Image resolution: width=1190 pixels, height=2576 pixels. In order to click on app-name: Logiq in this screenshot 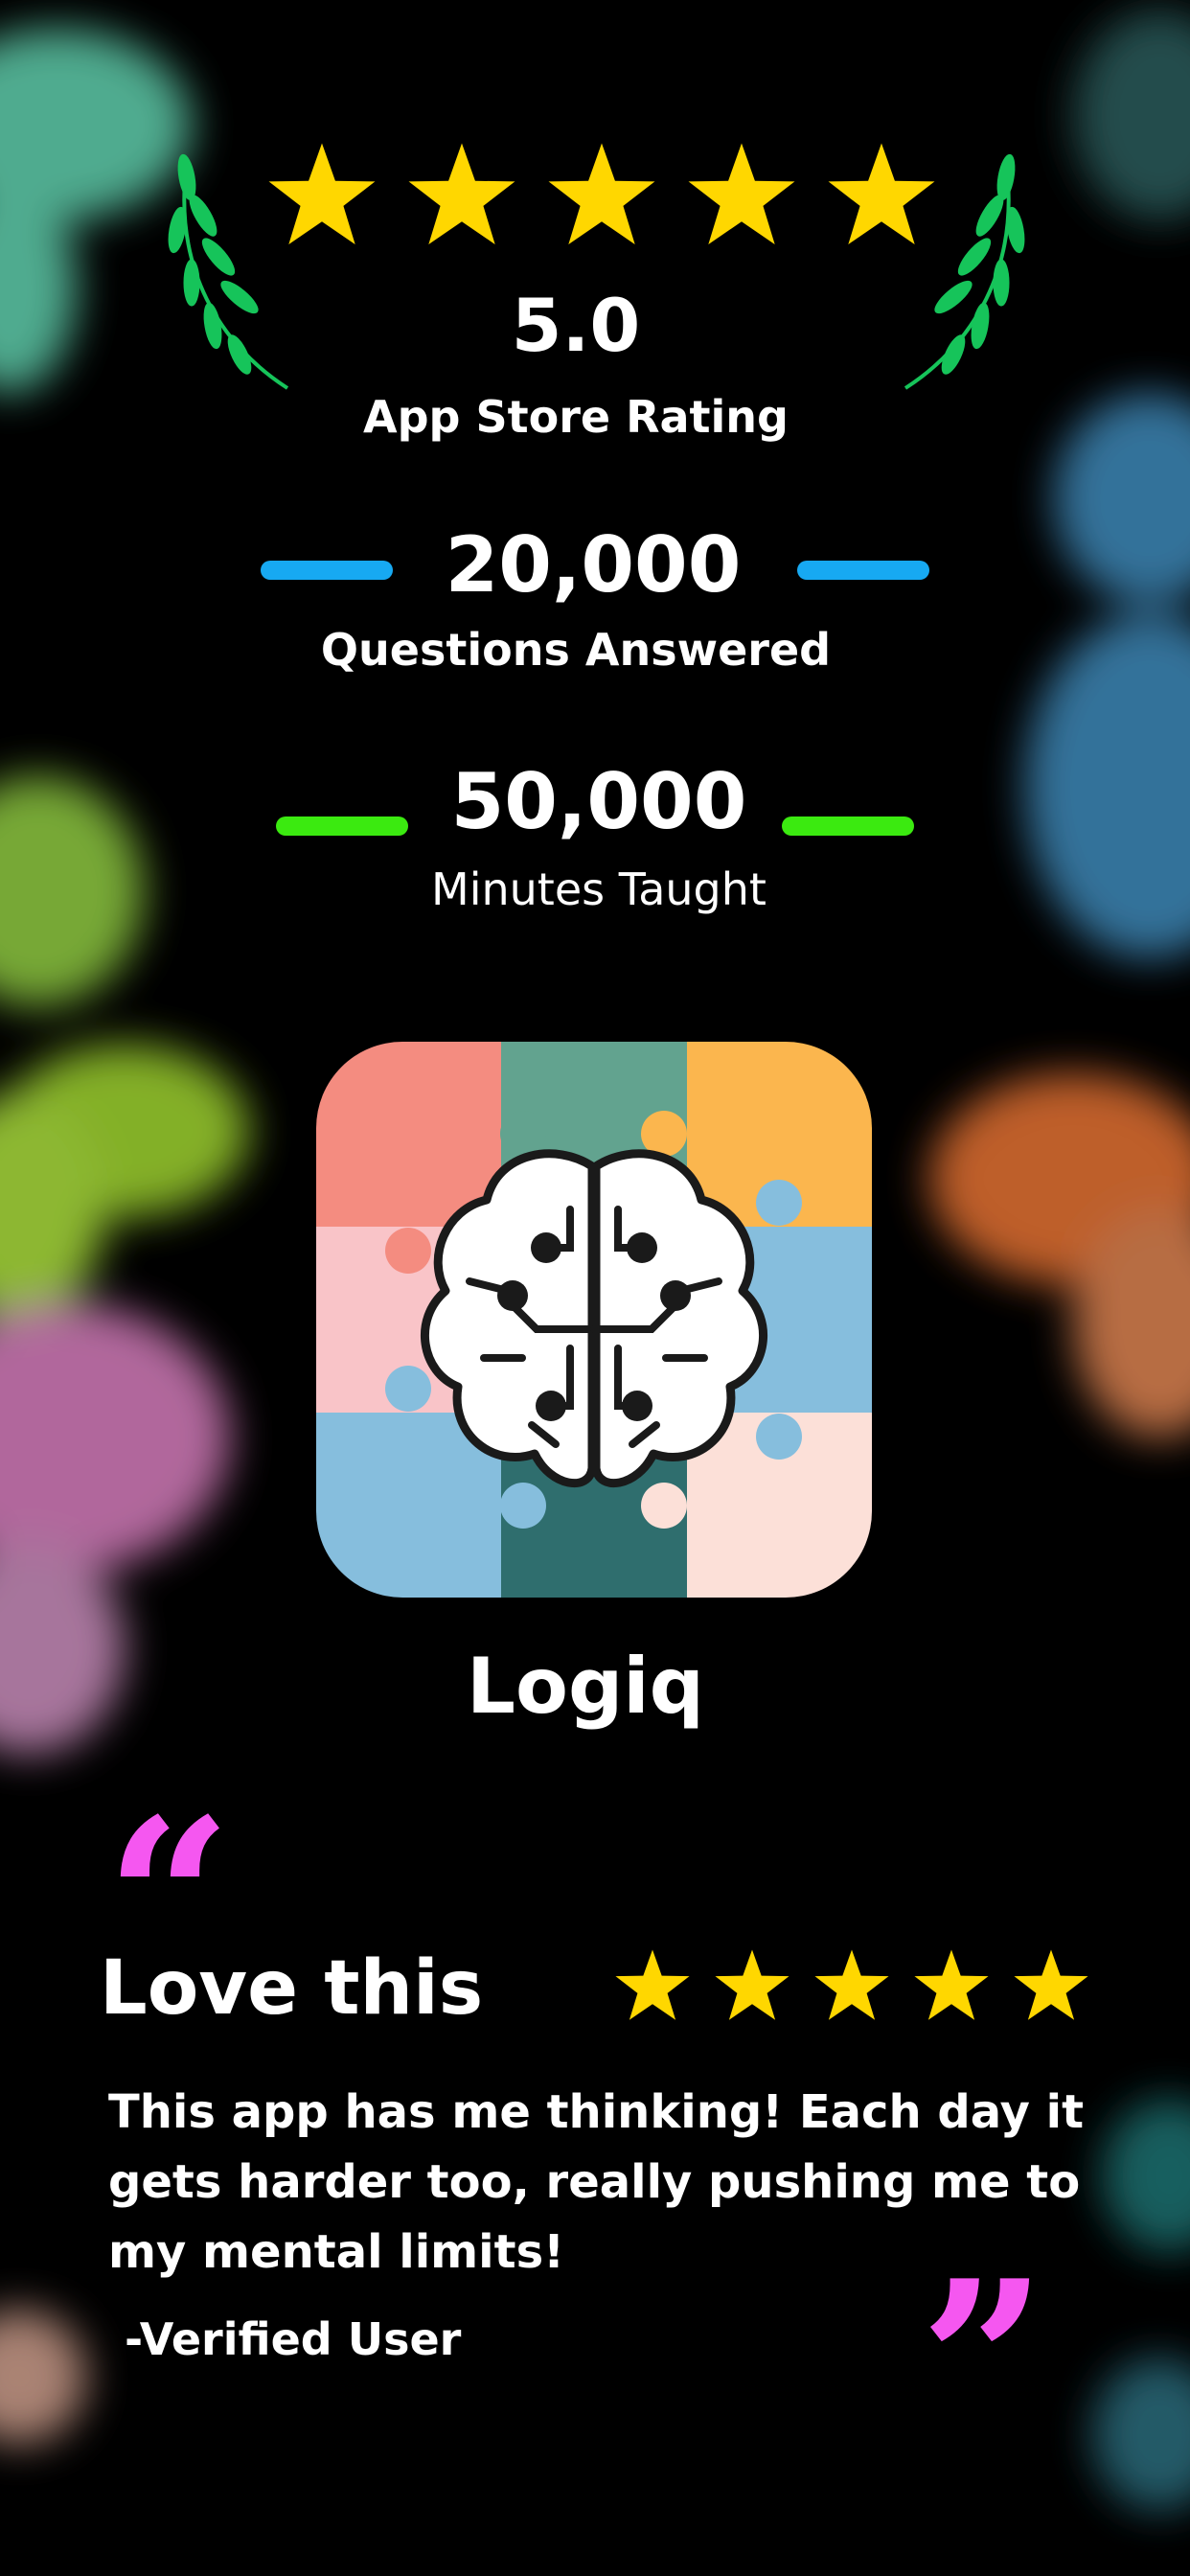, I will do `click(586, 1686)`.